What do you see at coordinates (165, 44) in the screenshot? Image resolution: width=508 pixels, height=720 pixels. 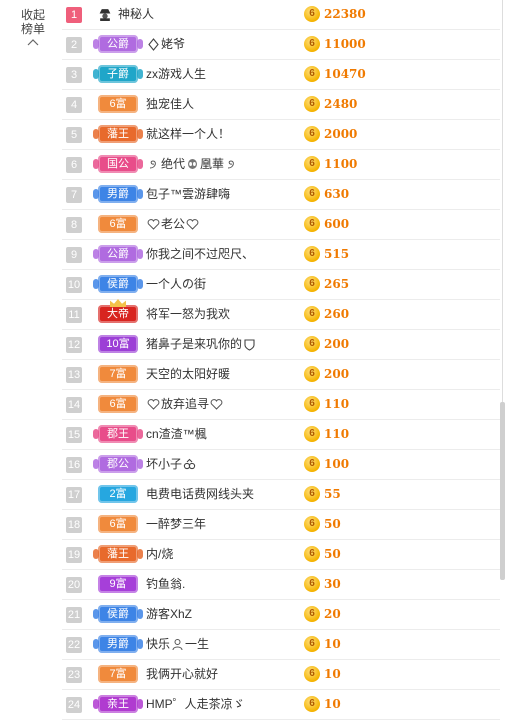 I see `user-name: 姥爷` at bounding box center [165, 44].